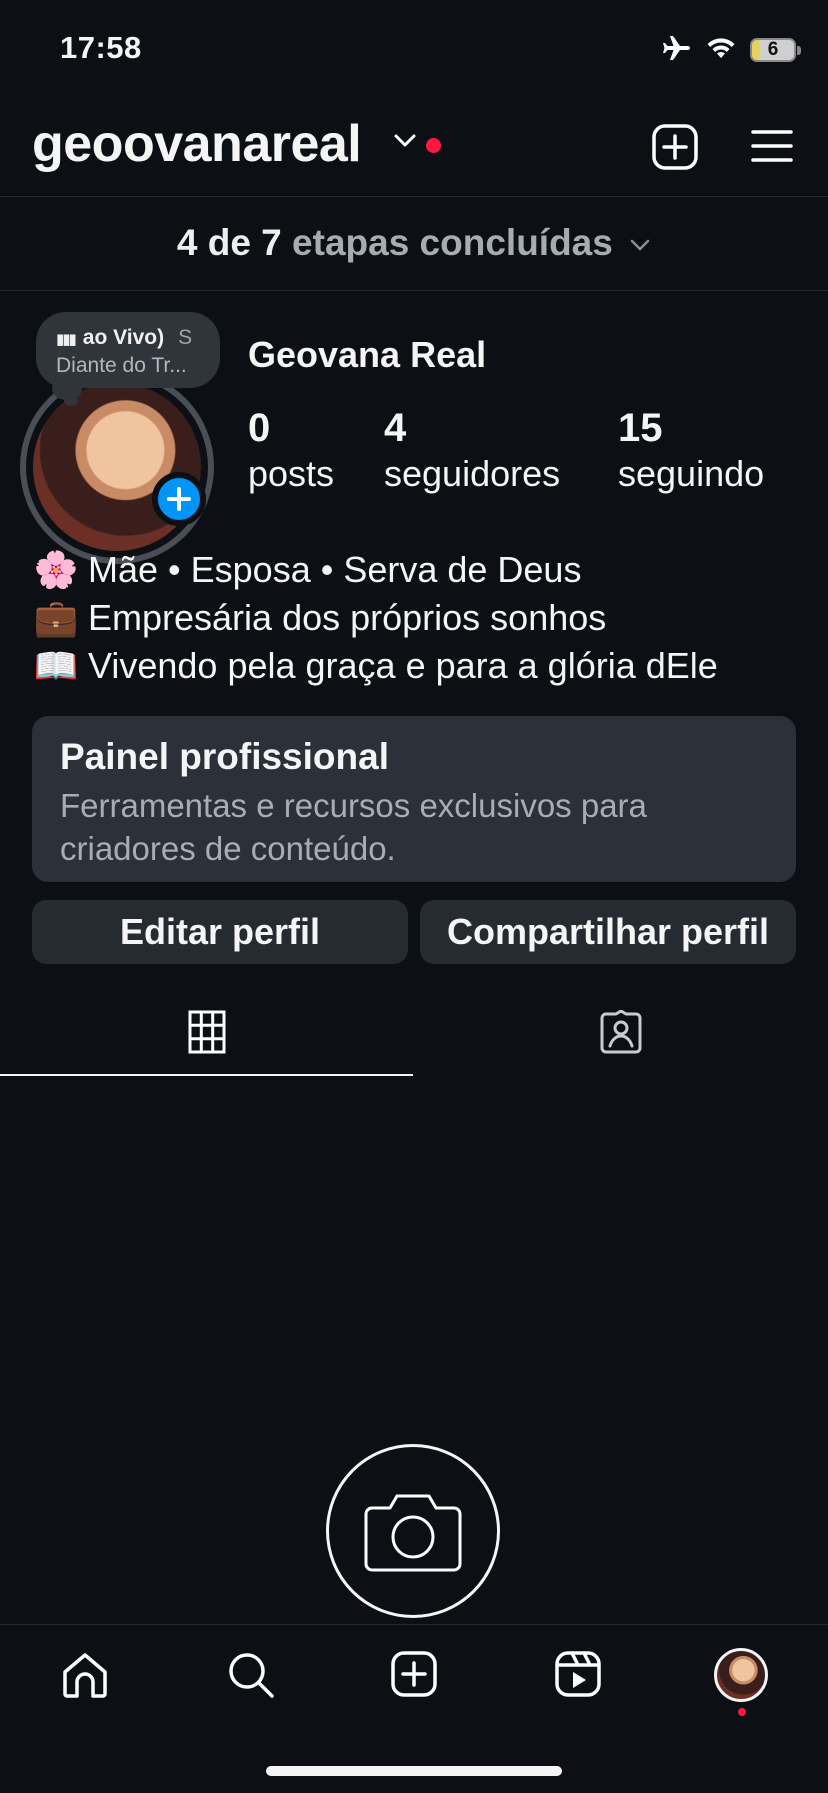 The height and width of the screenshot is (1793, 828). I want to click on stat-label: seguindo, so click(691, 473).